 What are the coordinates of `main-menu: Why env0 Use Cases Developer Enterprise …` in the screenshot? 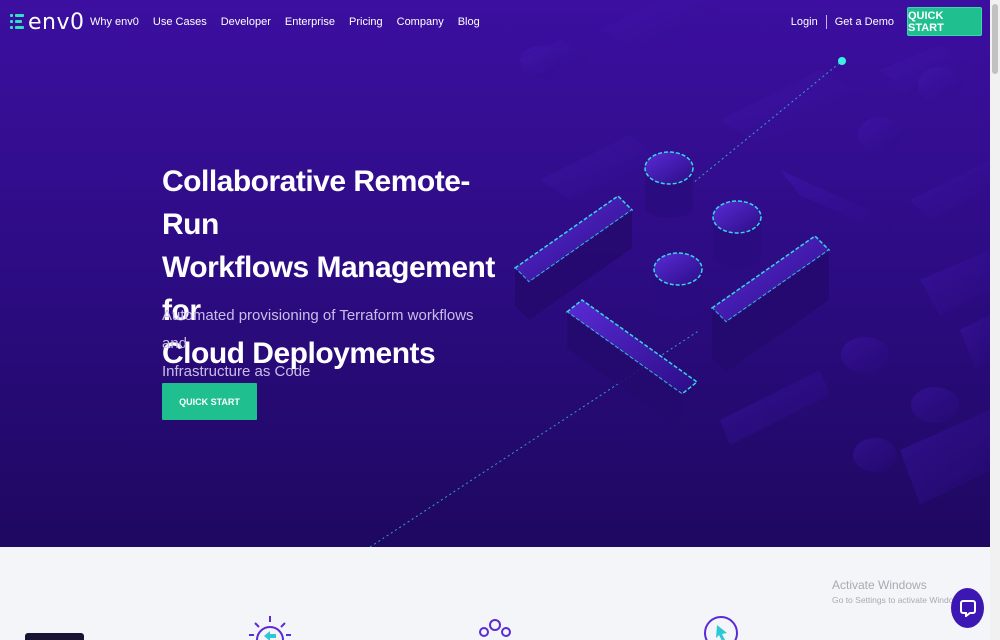 It's located at (292, 22).